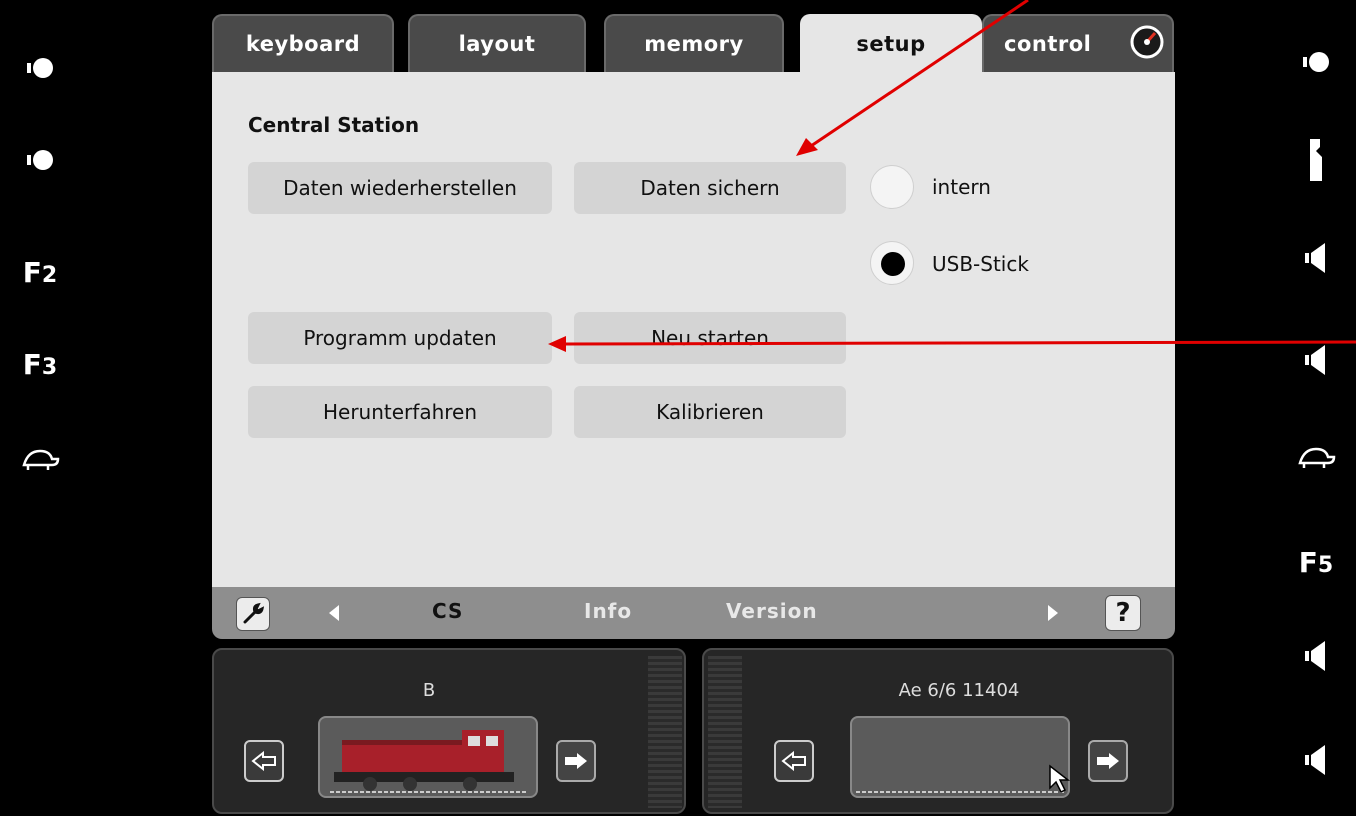 The width and height of the screenshot is (1356, 816). Describe the element at coordinates (1048, 44) in the screenshot. I see `tab-label: control` at that location.